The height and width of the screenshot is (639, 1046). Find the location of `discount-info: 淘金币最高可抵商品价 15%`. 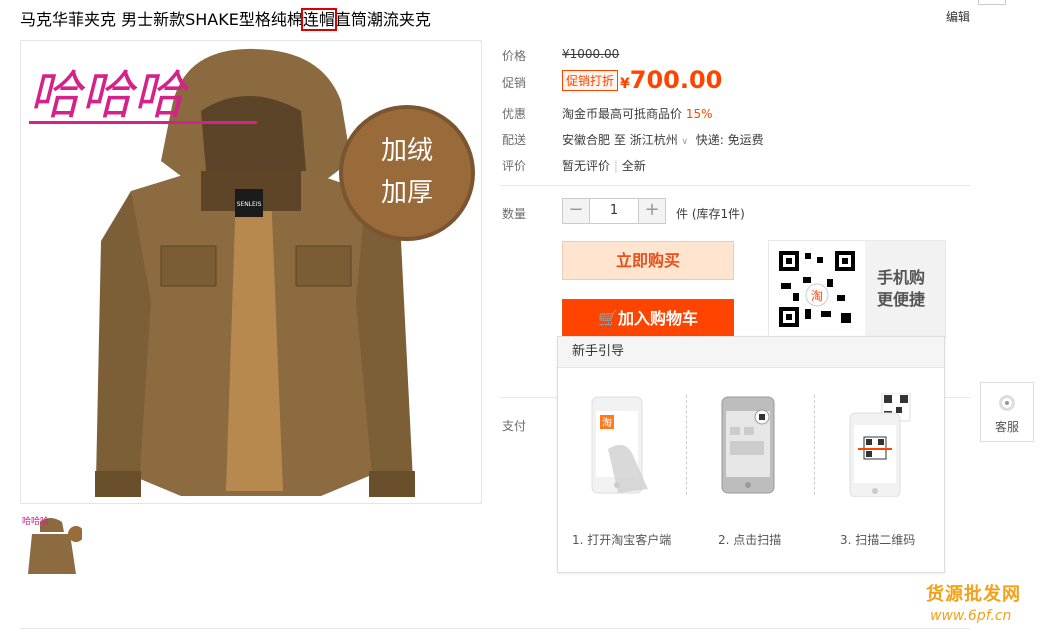

discount-info: 淘金币最高可抵商品价 15% is located at coordinates (637, 113).